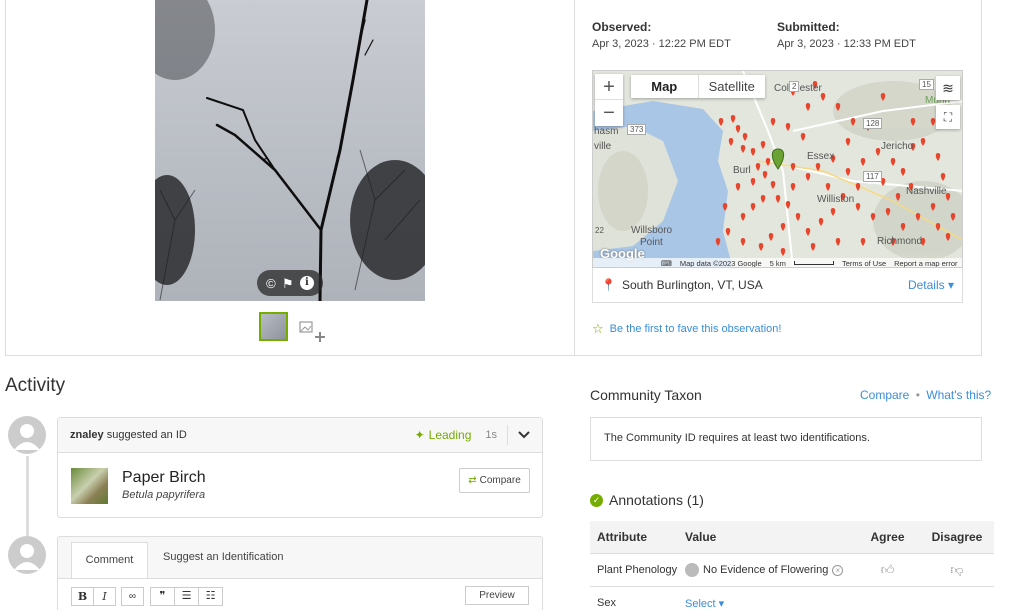 This screenshot has height=610, width=1024. I want to click on remove-icon: ×, so click(838, 570).